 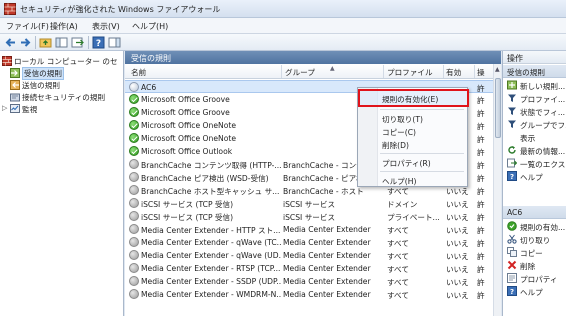 I want to click on scroll-up-arrow-icon: ▲, so click(x=497, y=69).